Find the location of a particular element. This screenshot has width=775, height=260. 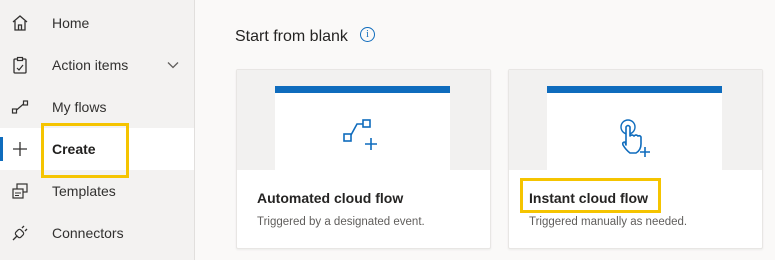

plug-icon is located at coordinates (20, 233).